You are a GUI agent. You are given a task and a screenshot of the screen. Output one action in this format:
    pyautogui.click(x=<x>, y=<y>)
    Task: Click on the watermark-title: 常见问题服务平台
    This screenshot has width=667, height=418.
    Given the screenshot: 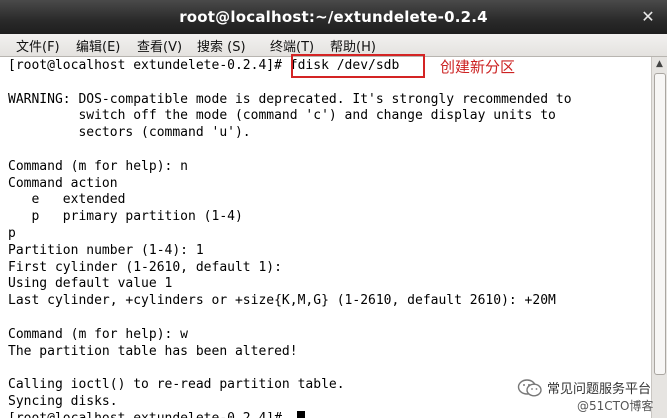 What is the action you would take?
    pyautogui.click(x=599, y=389)
    